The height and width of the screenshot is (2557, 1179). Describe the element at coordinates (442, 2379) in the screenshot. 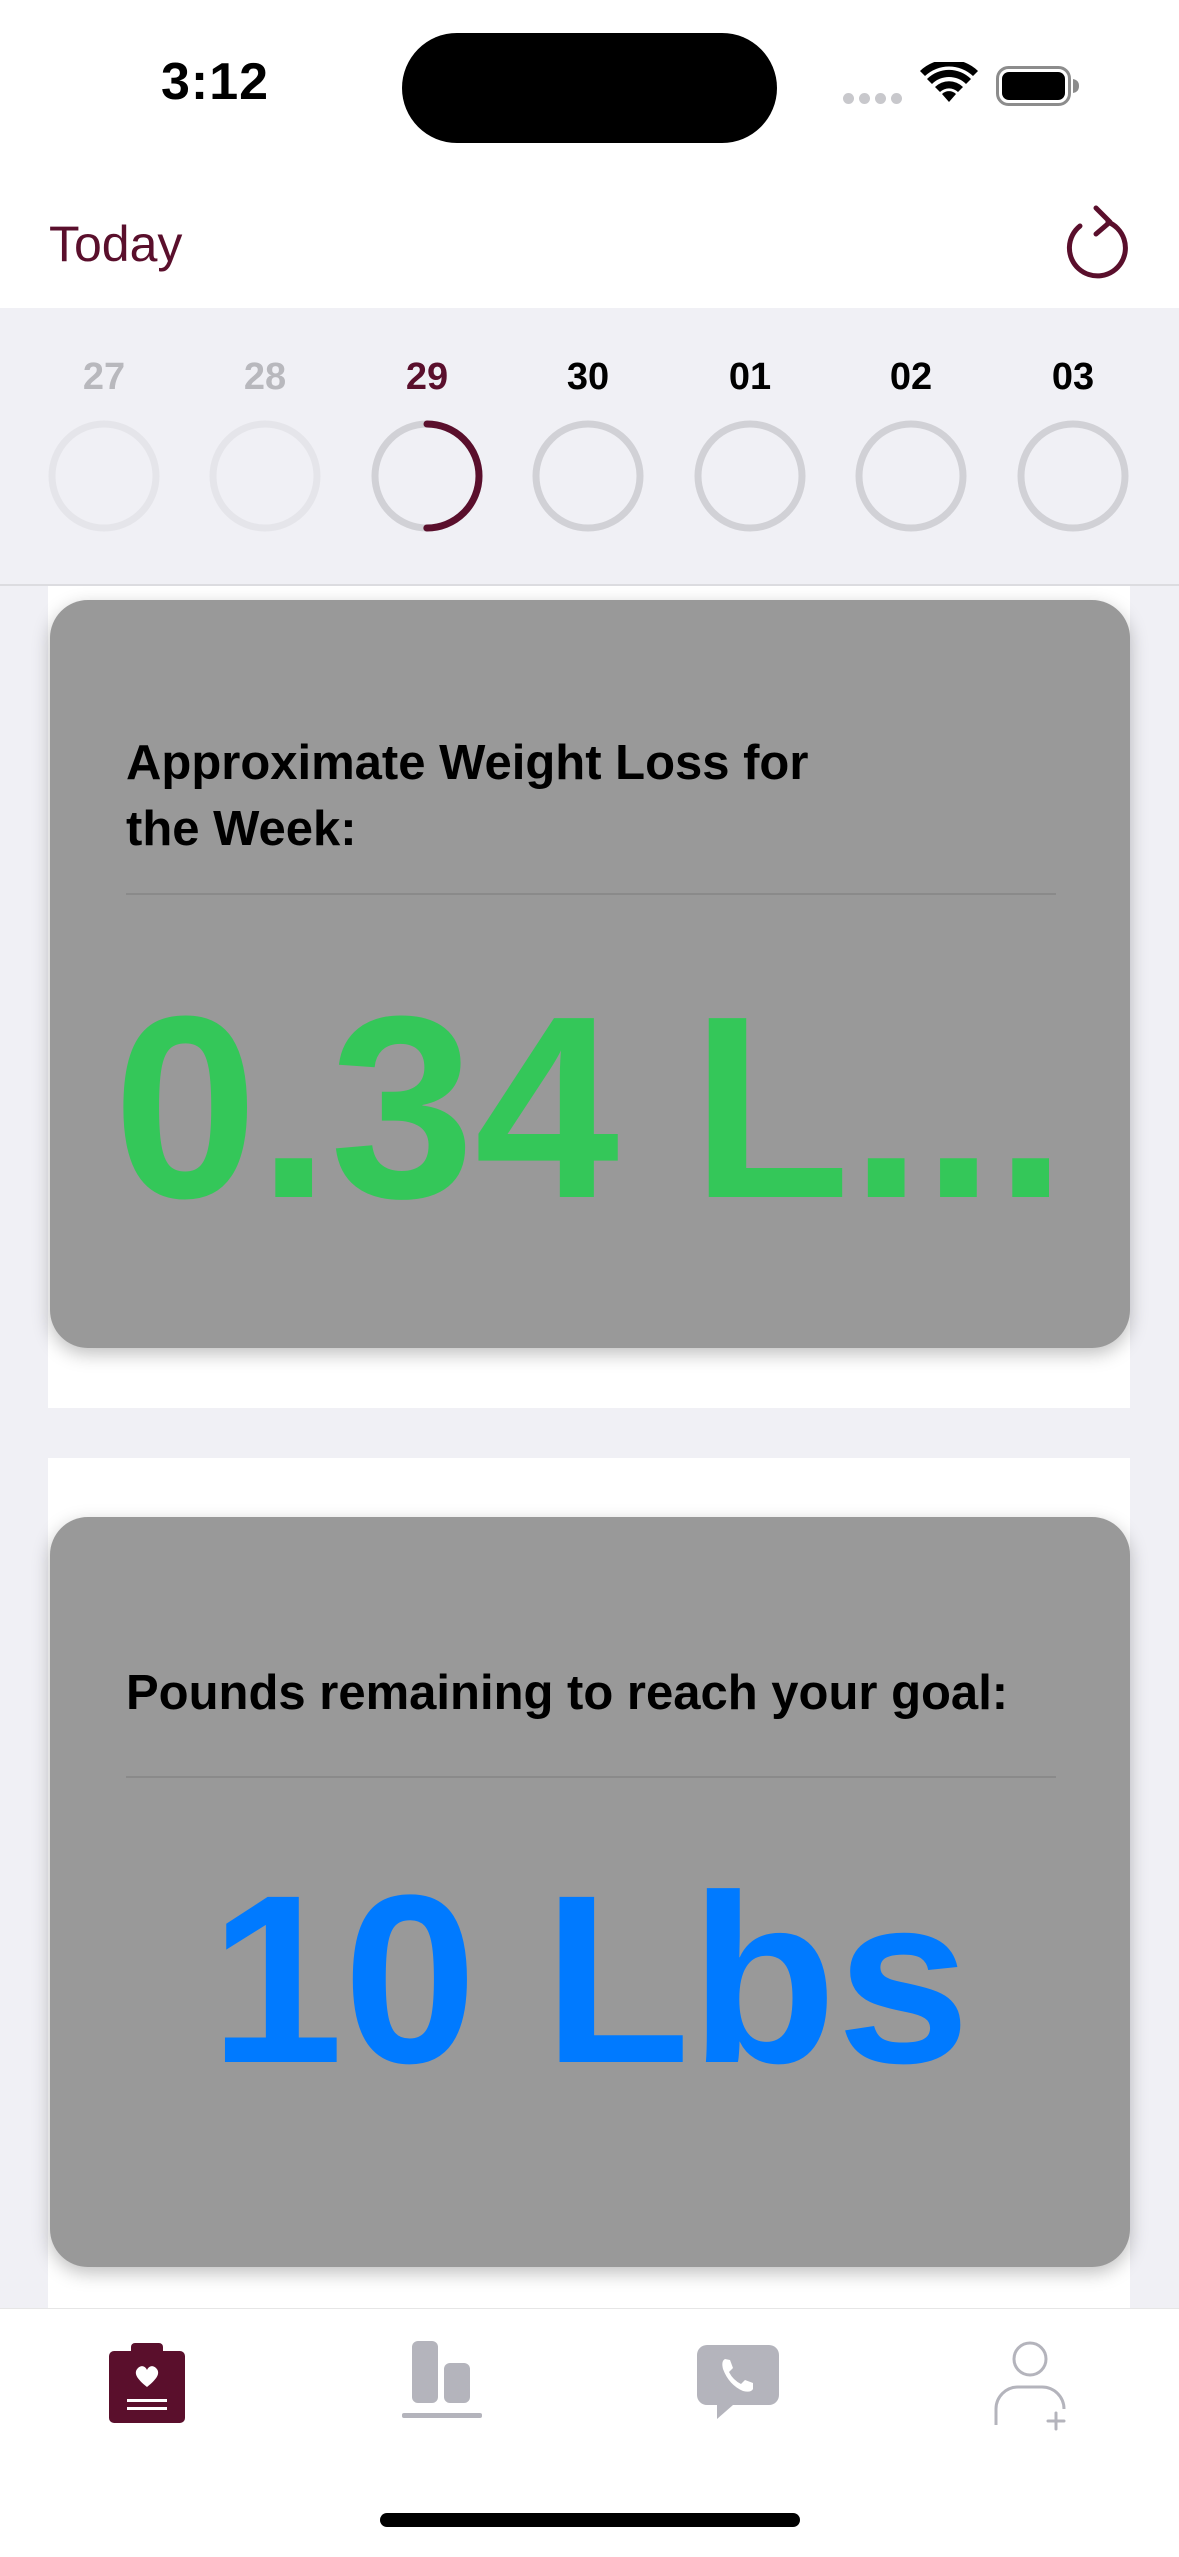

I see `bar-chart-icon` at that location.